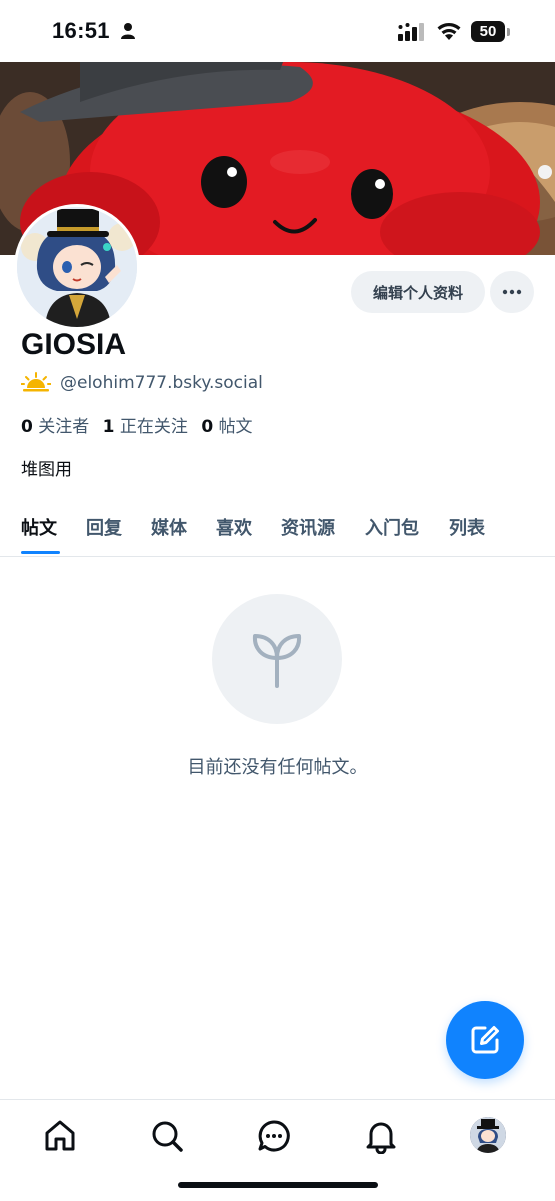 The width and height of the screenshot is (555, 1201). What do you see at coordinates (277, 31) in the screenshot?
I see `status-bar: 16:51 50` at bounding box center [277, 31].